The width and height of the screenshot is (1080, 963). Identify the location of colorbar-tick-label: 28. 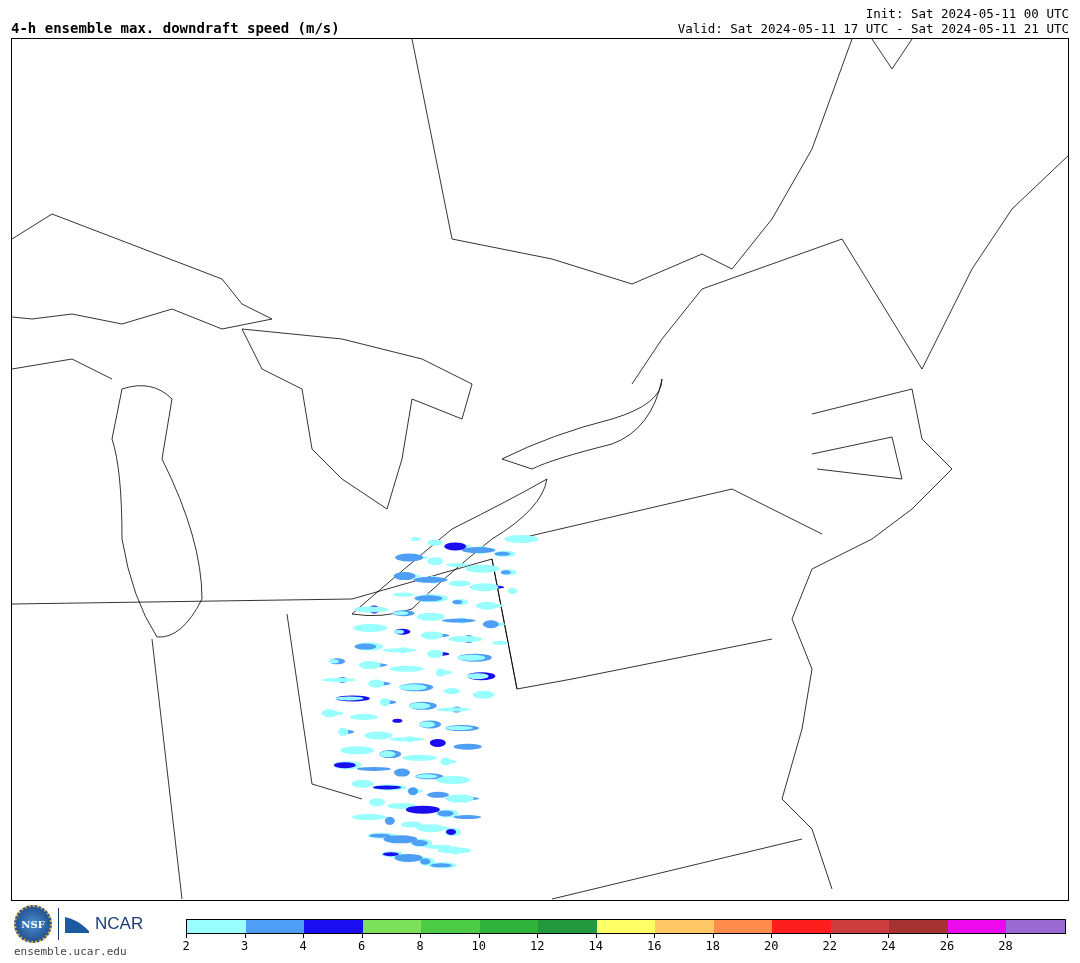
(1005, 946).